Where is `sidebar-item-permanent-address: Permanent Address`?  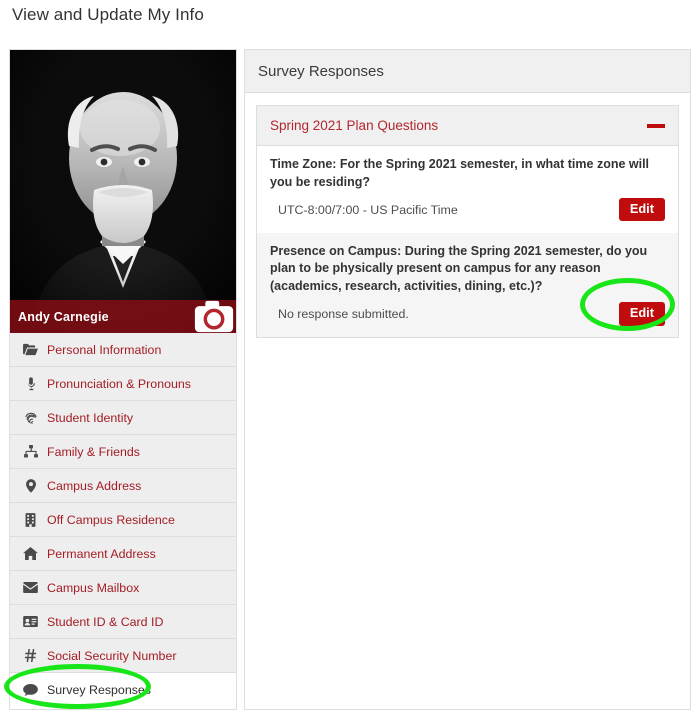 sidebar-item-permanent-address: Permanent Address is located at coordinates (123, 554).